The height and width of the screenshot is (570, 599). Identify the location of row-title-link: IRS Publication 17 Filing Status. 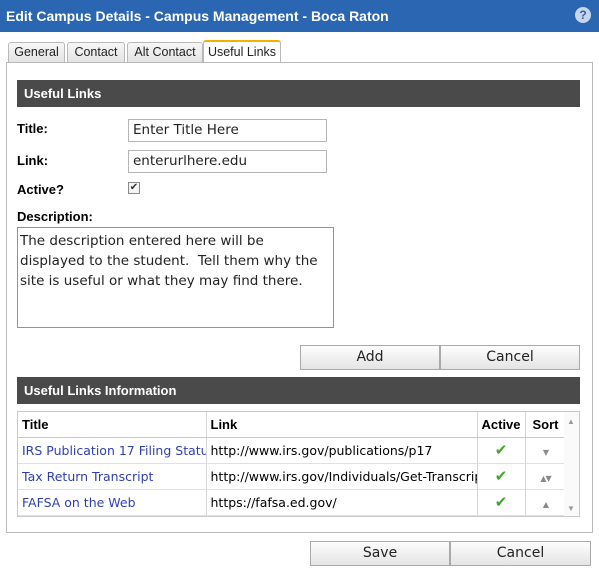
(112, 450).